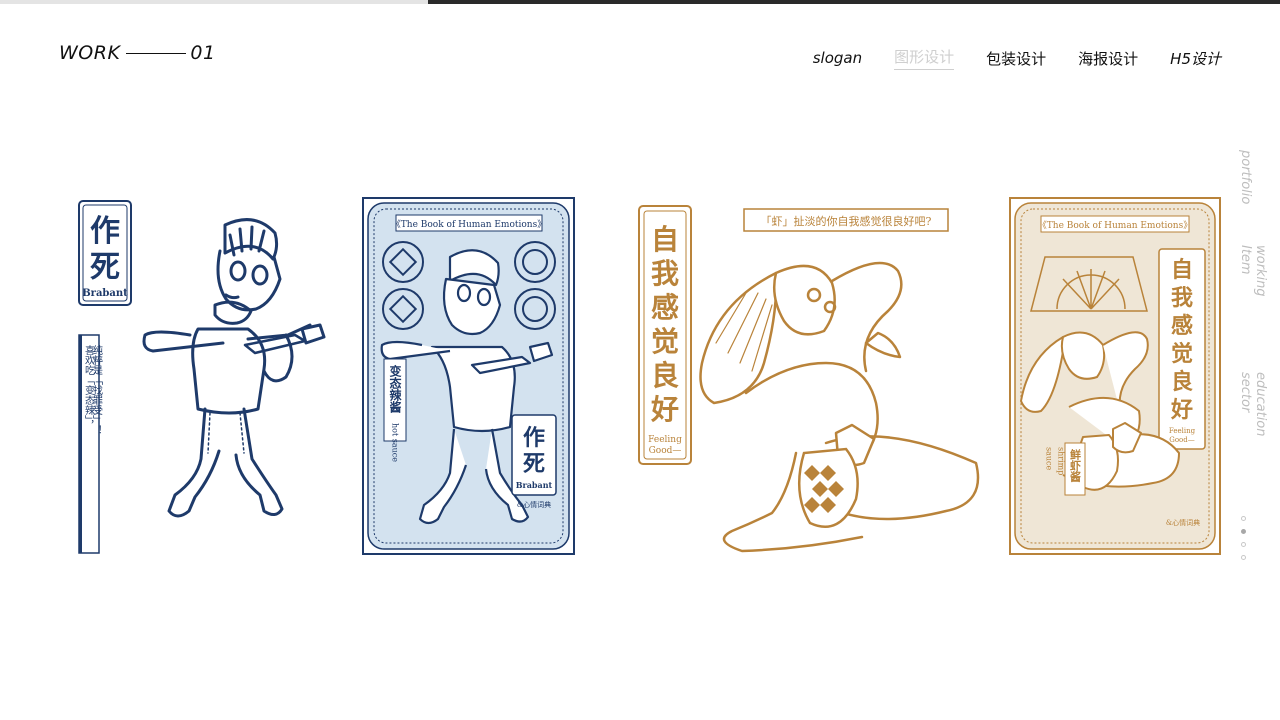  Describe the element at coordinates (837, 58) in the screenshot. I see `nav-item-slogan: slogan` at that location.